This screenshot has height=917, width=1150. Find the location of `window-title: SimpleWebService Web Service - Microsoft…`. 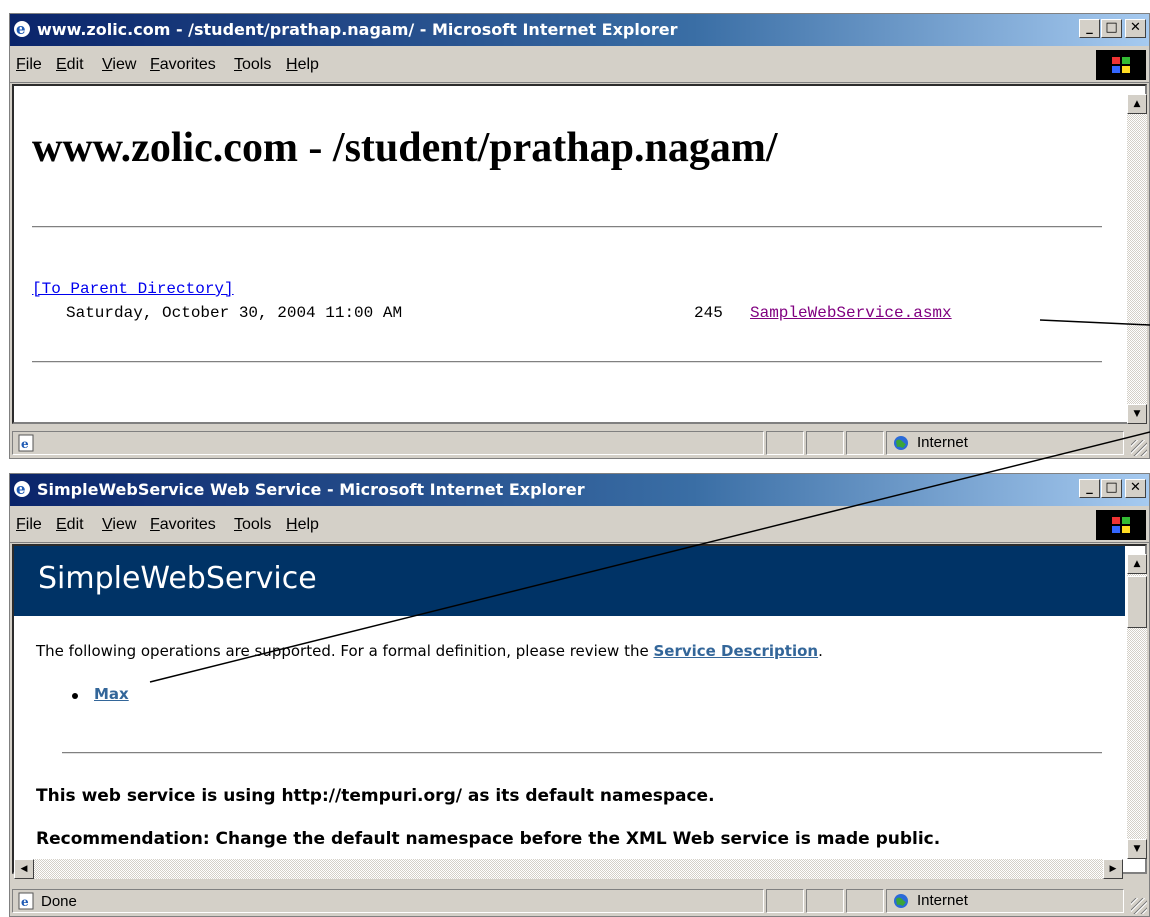

window-title: SimpleWebService Web Service - Microsoft… is located at coordinates (311, 489).